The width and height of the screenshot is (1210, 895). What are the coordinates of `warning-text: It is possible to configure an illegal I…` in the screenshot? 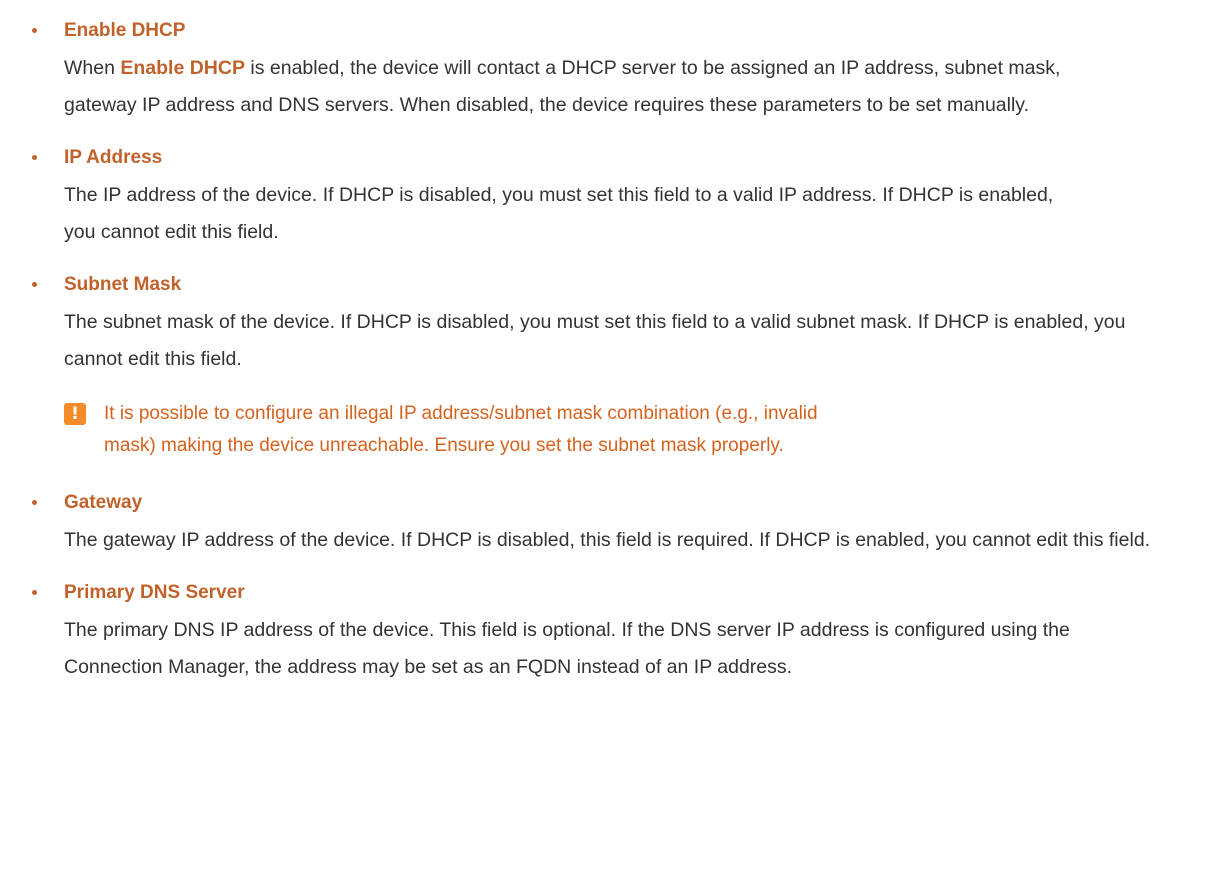 It's located at (461, 429).